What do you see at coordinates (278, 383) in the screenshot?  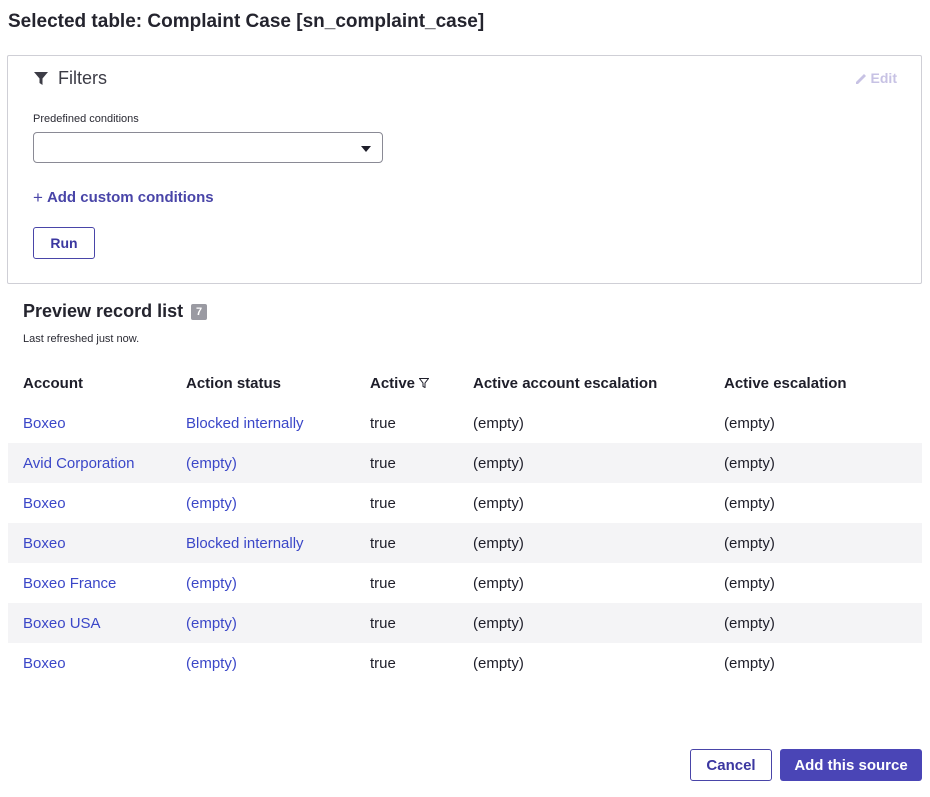 I see `column-header-action-status: Action status` at bounding box center [278, 383].